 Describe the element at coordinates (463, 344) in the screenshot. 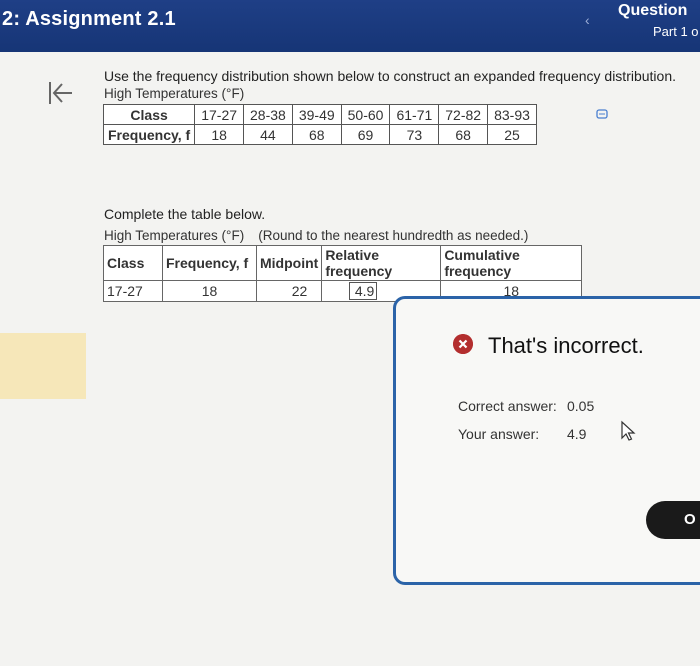

I see `error-x-icon` at that location.